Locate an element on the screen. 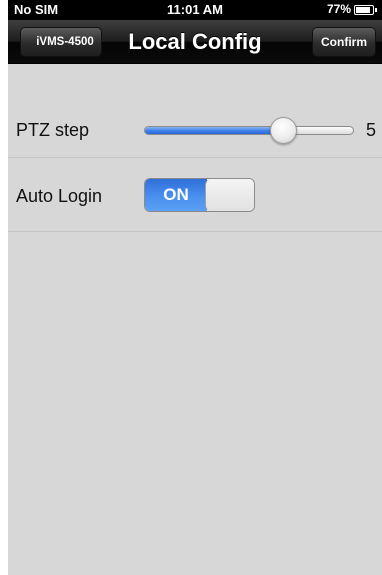 Image resolution: width=382 pixels, height=575 pixels. ptz-step-label: PTZ step is located at coordinates (53, 130).